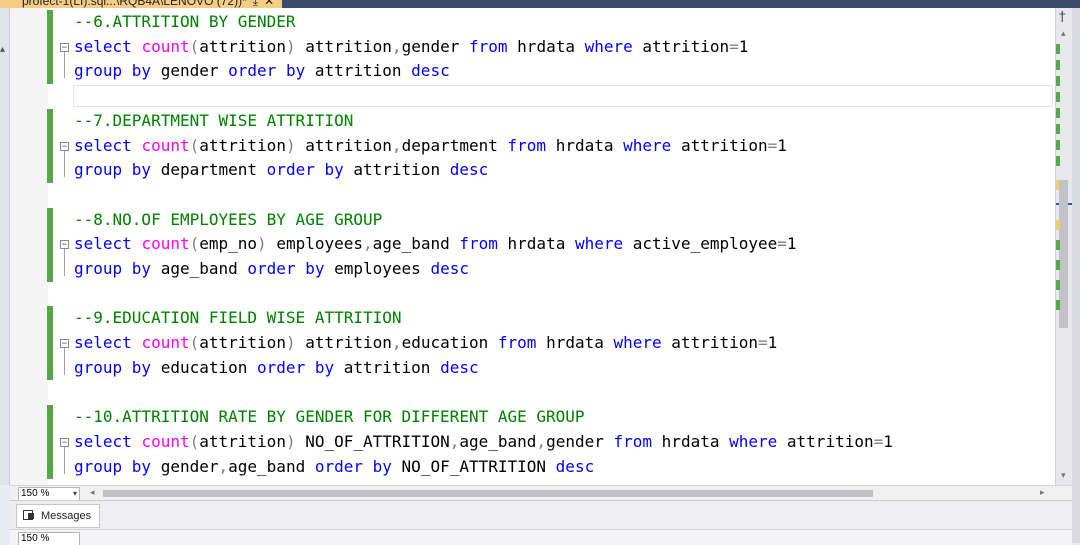  Describe the element at coordinates (1042, 492) in the screenshot. I see `scroll-right-icon: ▸` at that location.